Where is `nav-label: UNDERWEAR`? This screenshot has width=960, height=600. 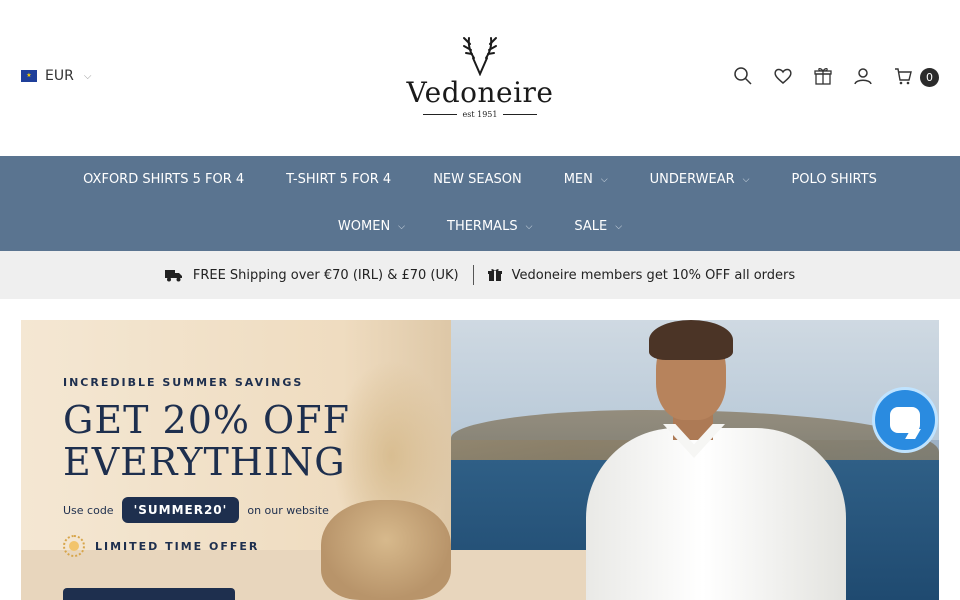
nav-label: UNDERWEAR is located at coordinates (692, 179).